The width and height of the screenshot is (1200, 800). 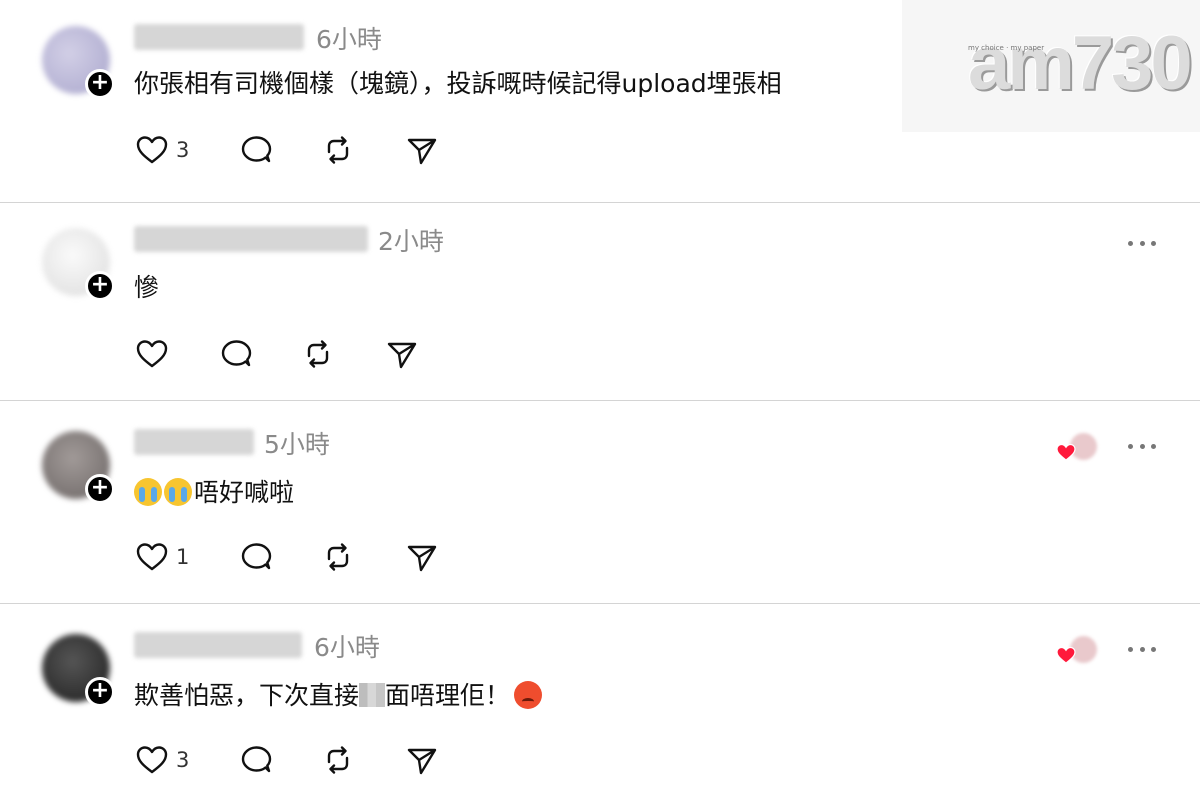 I want to click on enraged-face-icon, so click(x=528, y=695).